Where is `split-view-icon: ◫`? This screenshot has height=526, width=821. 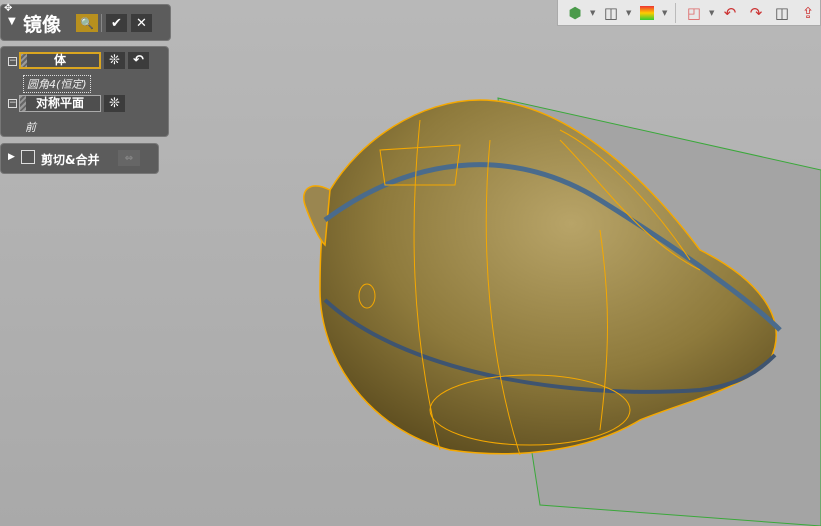
split-view-icon: ◫ is located at coordinates (782, 13).